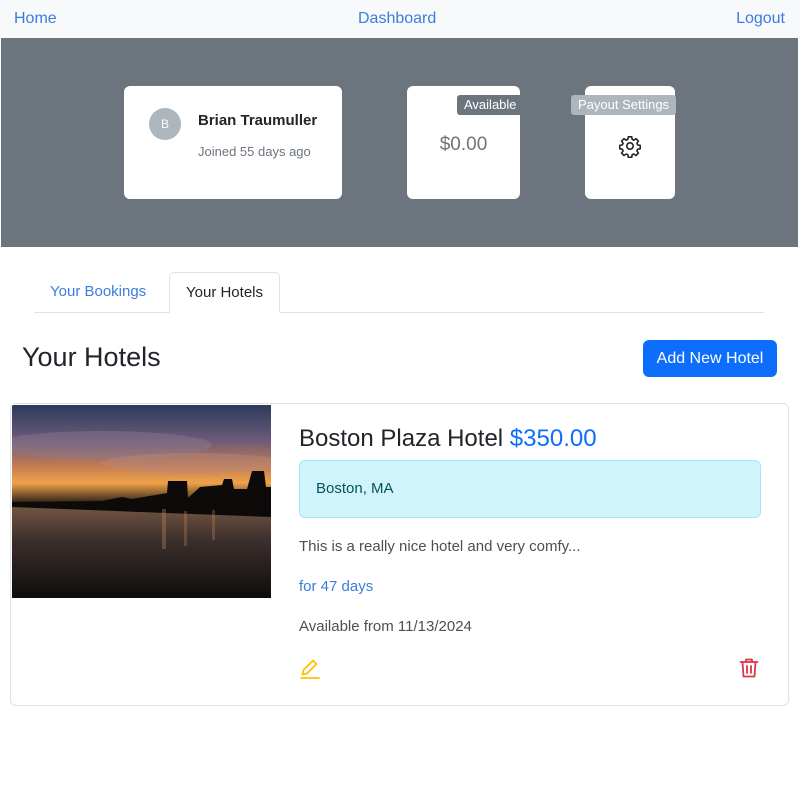  What do you see at coordinates (258, 120) in the screenshot?
I see `user-name: Brian Traumuller` at bounding box center [258, 120].